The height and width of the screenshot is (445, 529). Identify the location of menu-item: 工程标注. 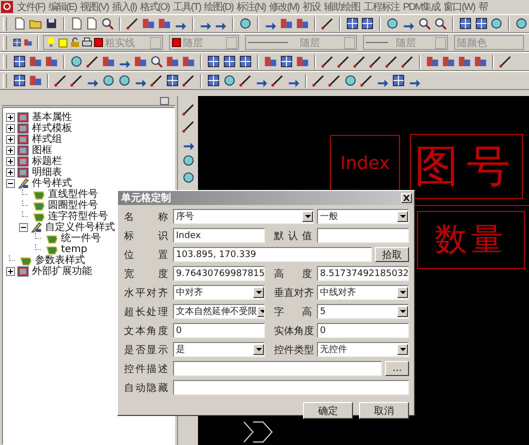
(381, 7).